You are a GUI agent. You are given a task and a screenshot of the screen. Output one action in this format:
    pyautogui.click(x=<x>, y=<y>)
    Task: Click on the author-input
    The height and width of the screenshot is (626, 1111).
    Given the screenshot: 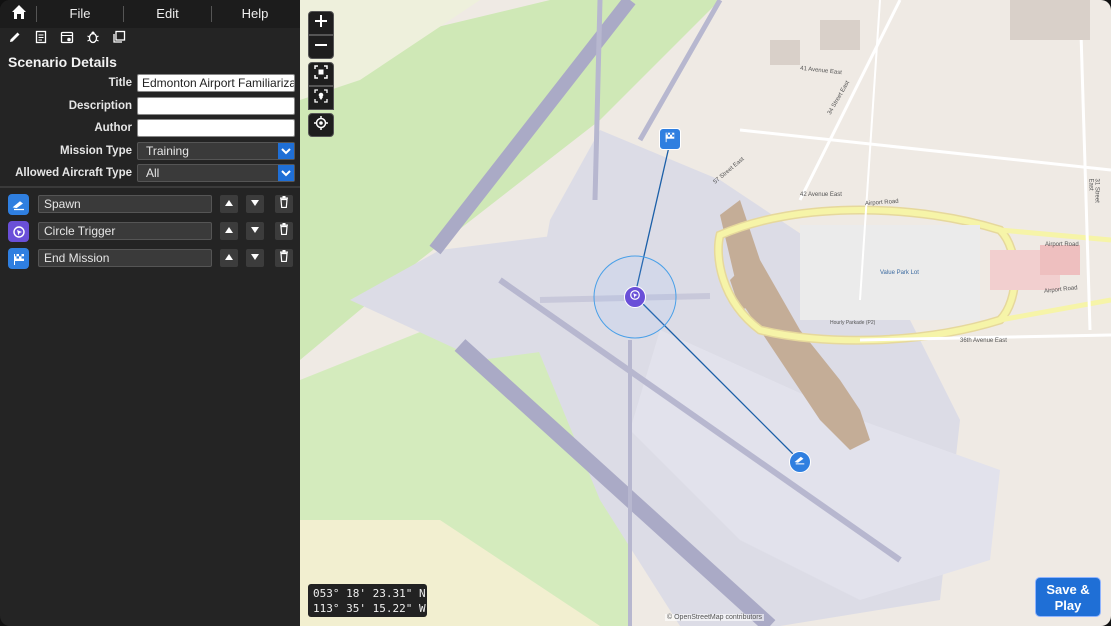 What is the action you would take?
    pyautogui.click(x=216, y=128)
    